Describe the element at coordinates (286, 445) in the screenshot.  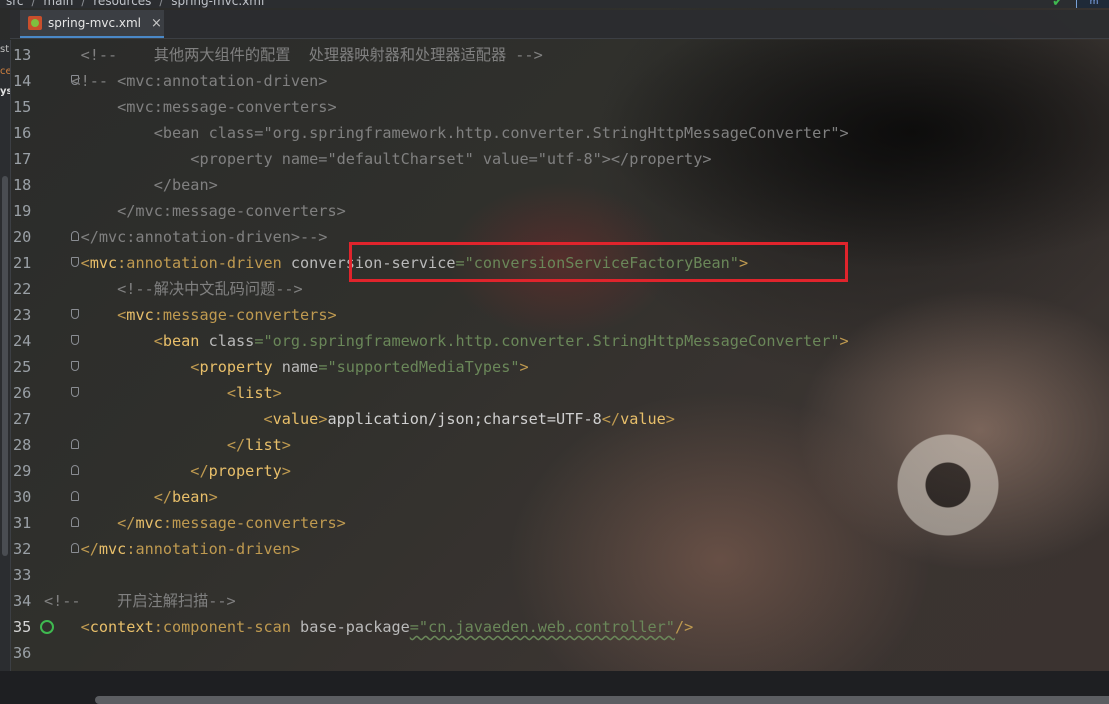
I see `code-token: >` at that location.